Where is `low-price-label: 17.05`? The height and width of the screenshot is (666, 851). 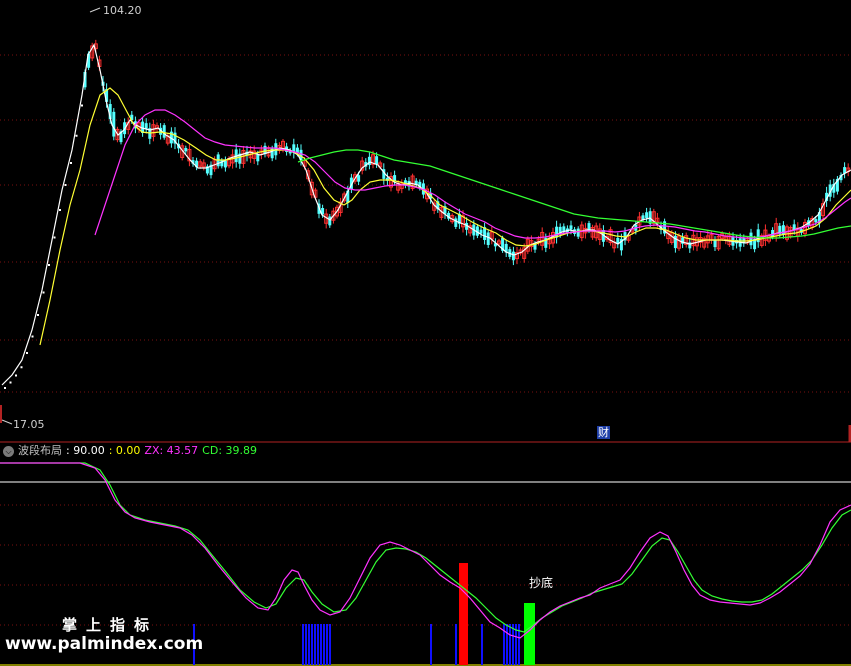 low-price-label: 17.05 is located at coordinates (23, 424).